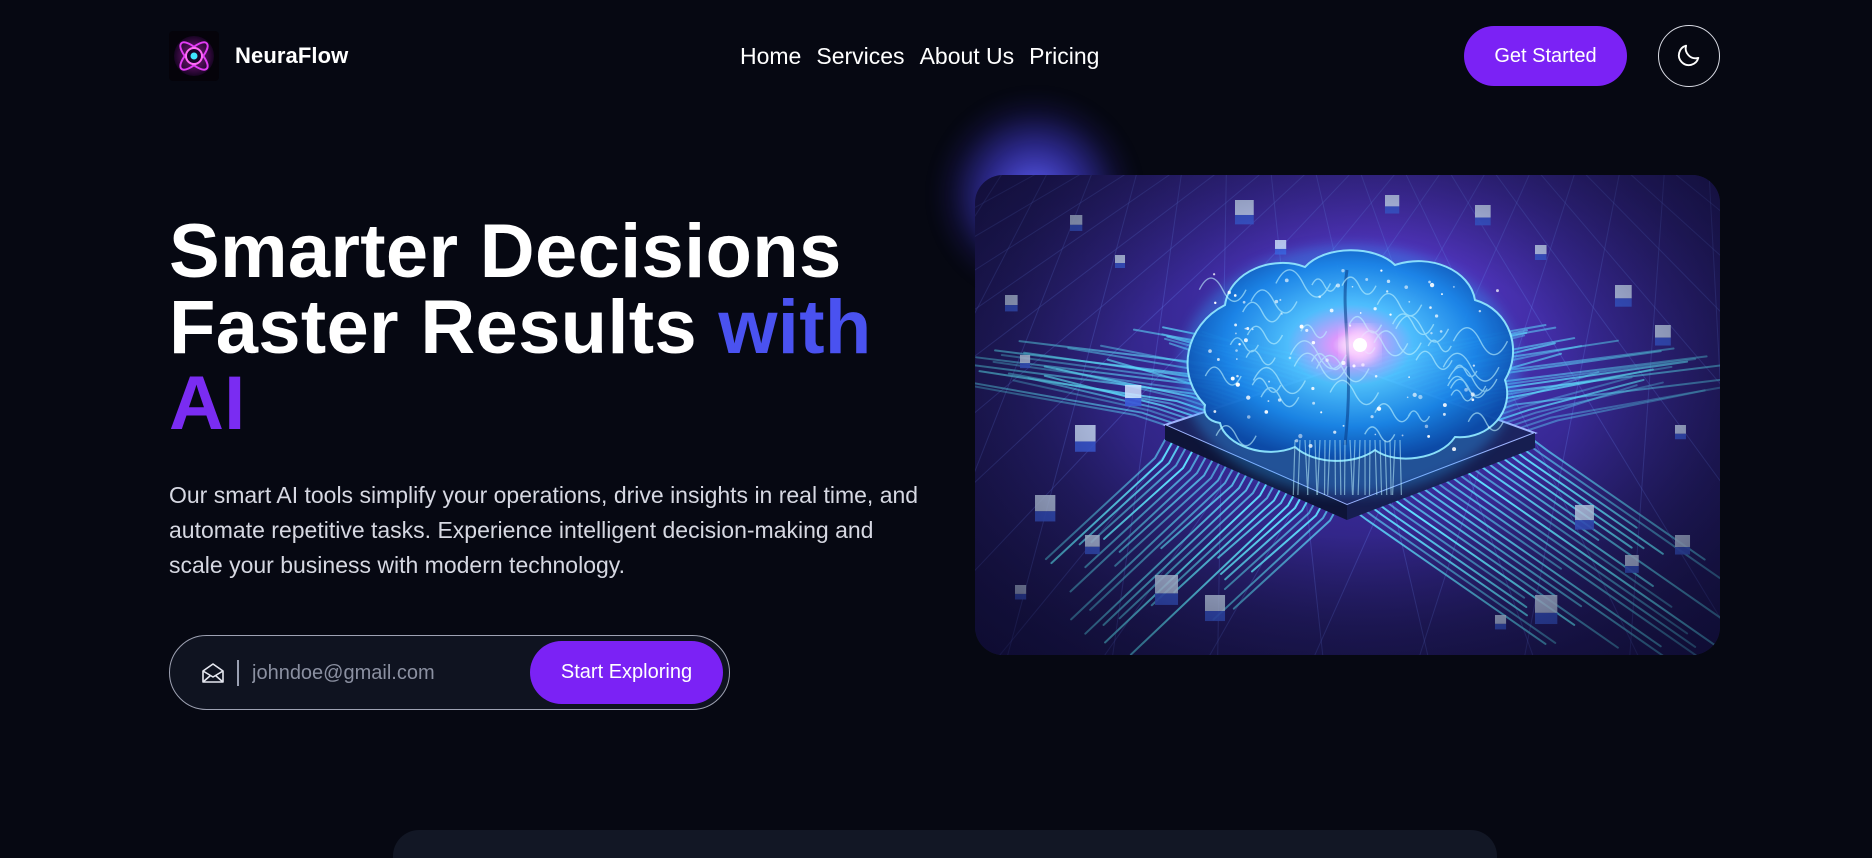 The height and width of the screenshot is (858, 1872). I want to click on email-input, so click(392, 673).